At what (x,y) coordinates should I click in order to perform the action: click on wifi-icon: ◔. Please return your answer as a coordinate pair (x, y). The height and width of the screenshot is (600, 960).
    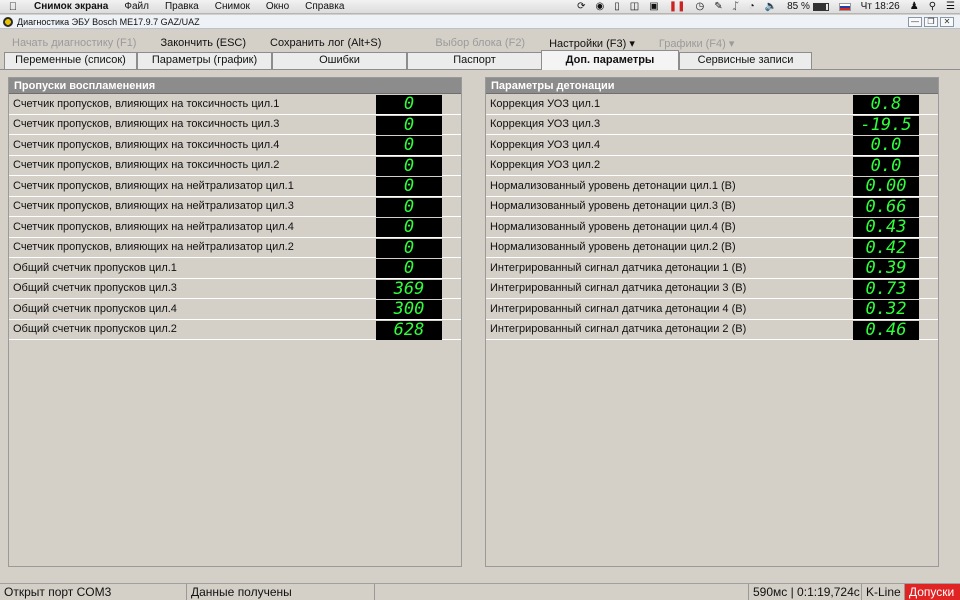
    Looking at the image, I should click on (752, 6).